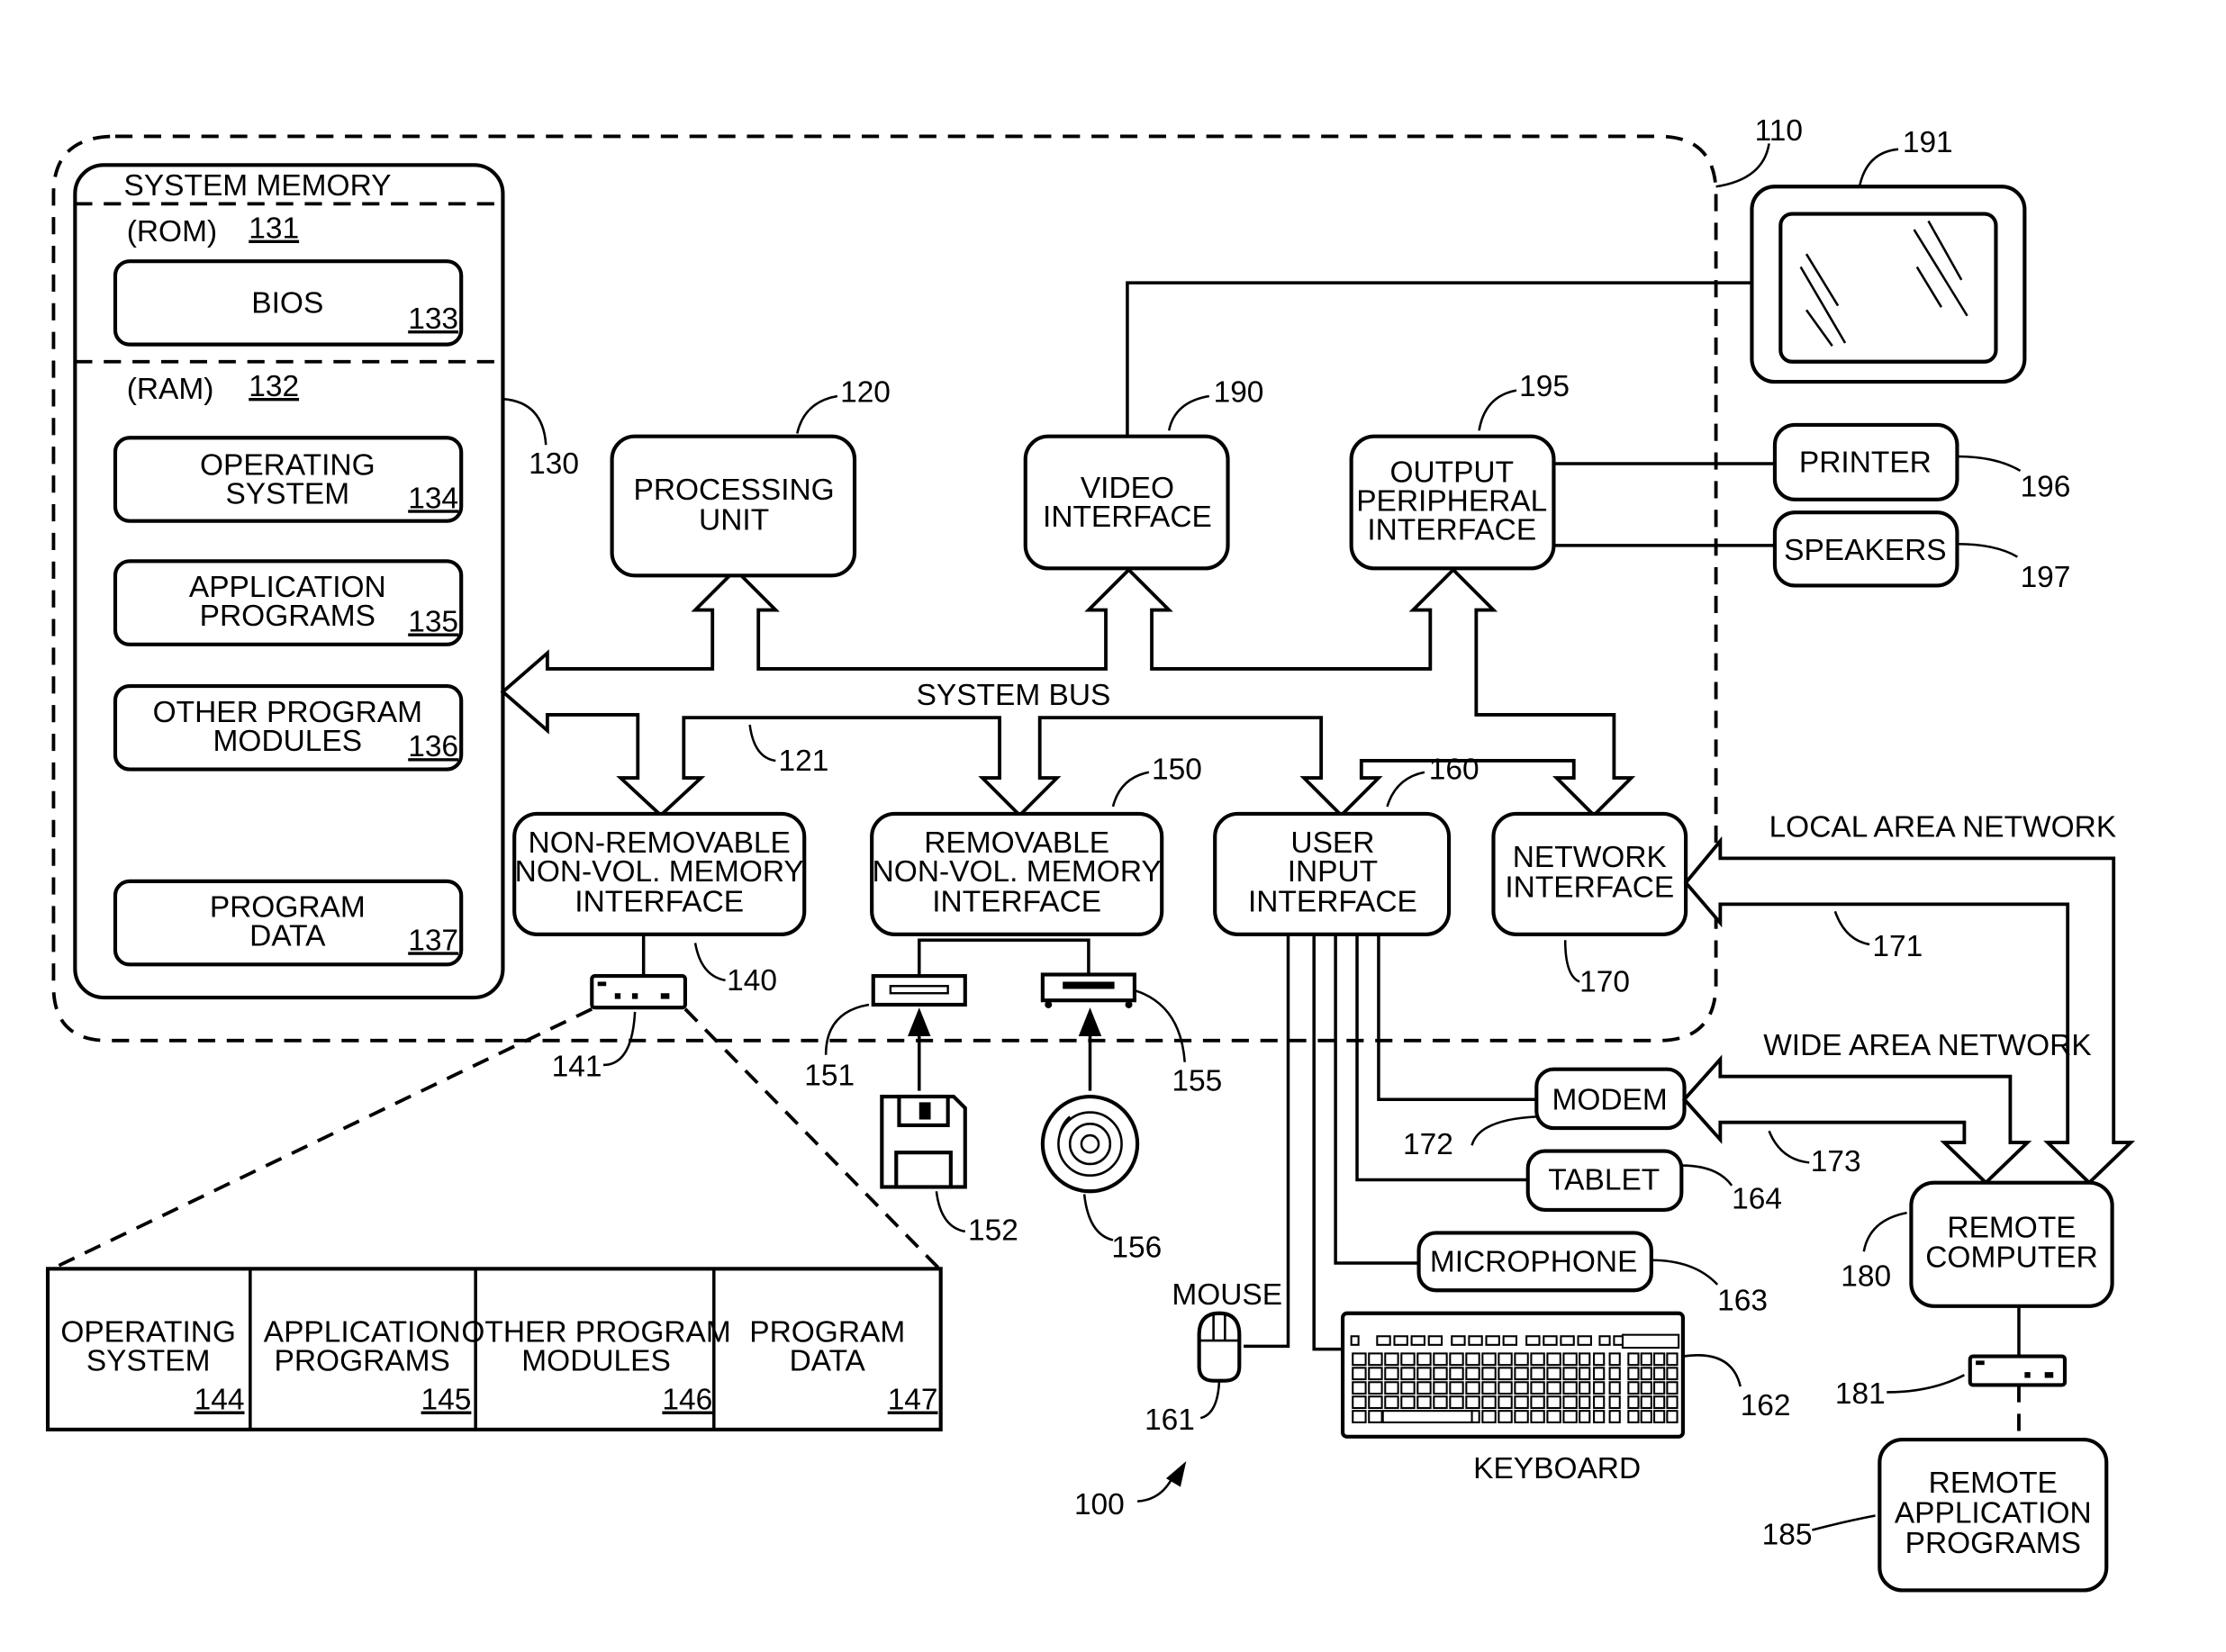  I want to click on output-peripheral-interface: OUTPUT PERIPHERAL INTERFACE, so click(1453, 502).